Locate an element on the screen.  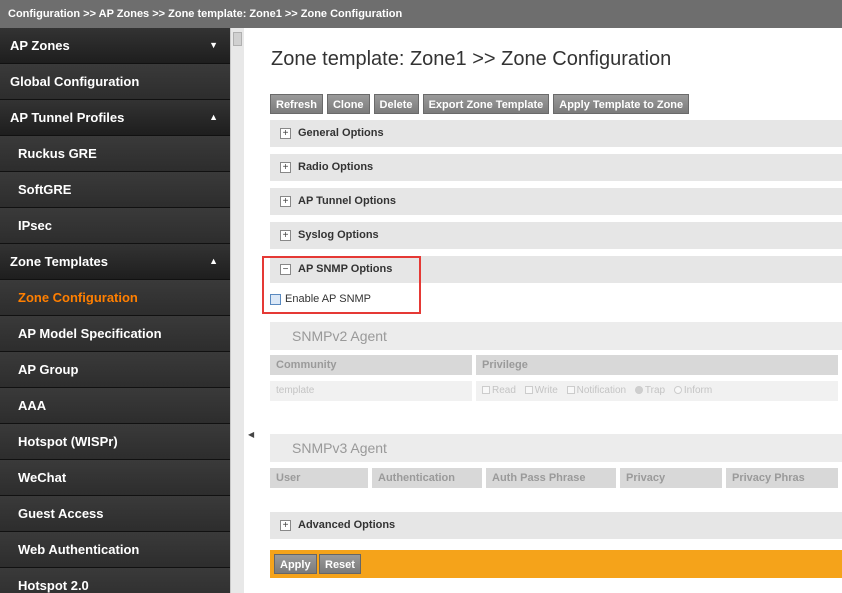
sidebar-item-label: AP Tunnel Profiles is located at coordinates (67, 117).